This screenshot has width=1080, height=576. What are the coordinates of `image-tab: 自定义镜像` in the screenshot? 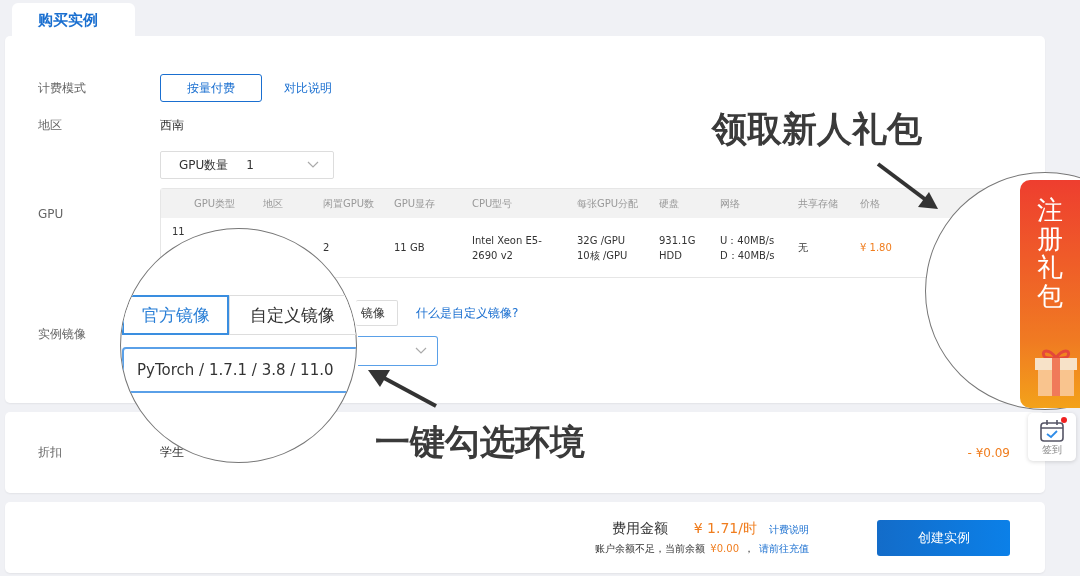 It's located at (292, 315).